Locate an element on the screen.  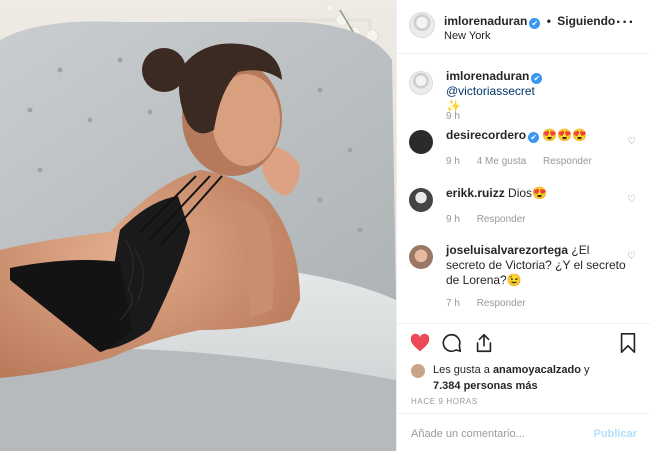
caption-meta: 9 h is located at coordinates (460, 116).